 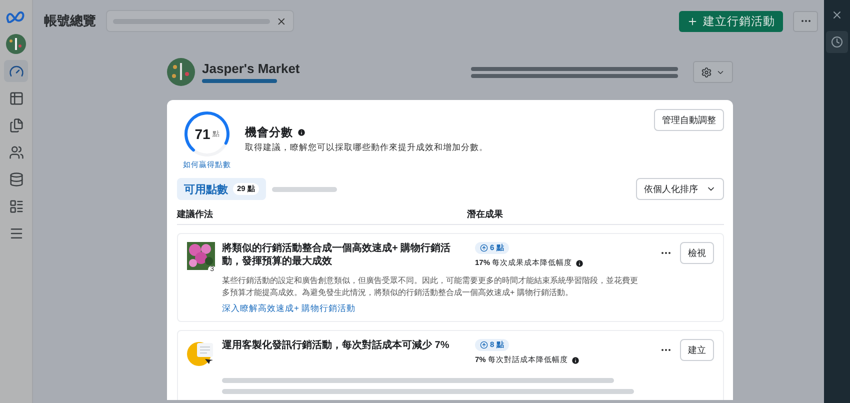 I want to click on megaphone-illustration-icon, so click(x=201, y=353).